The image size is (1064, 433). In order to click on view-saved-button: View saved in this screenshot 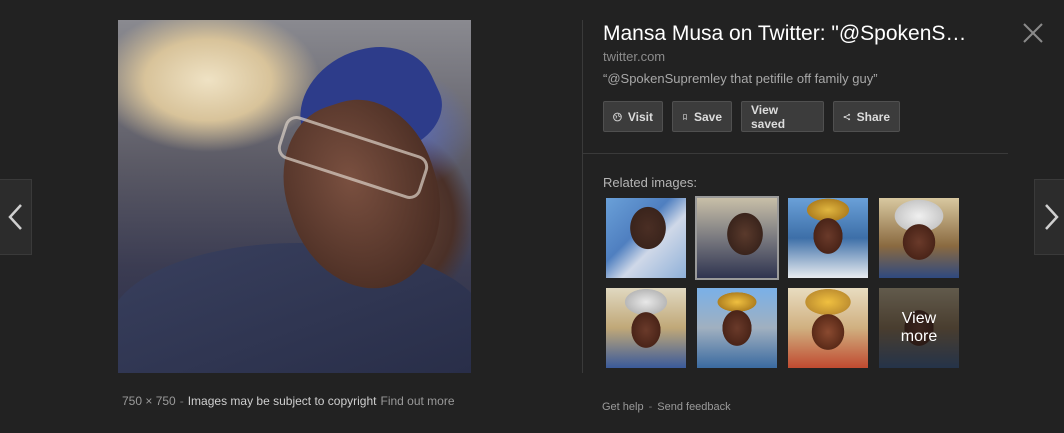, I will do `click(782, 116)`.